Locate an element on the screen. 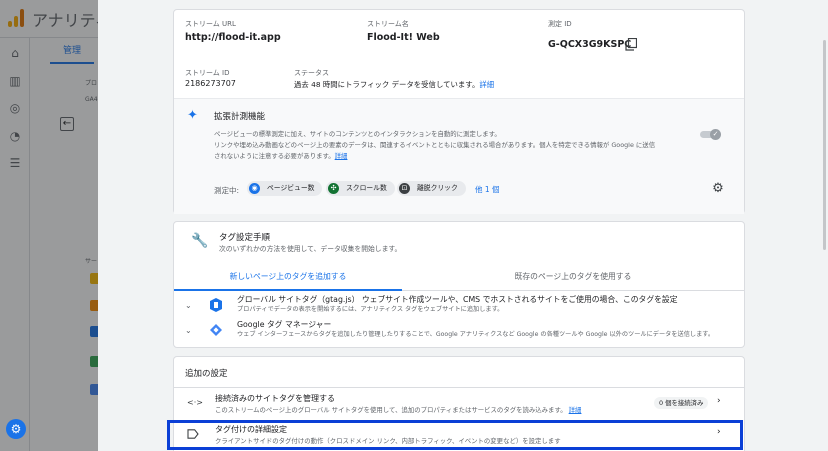 The height and width of the screenshot is (451, 828). tab-use-existing-tag: 既存のページ上のタグを使用する is located at coordinates (573, 278).